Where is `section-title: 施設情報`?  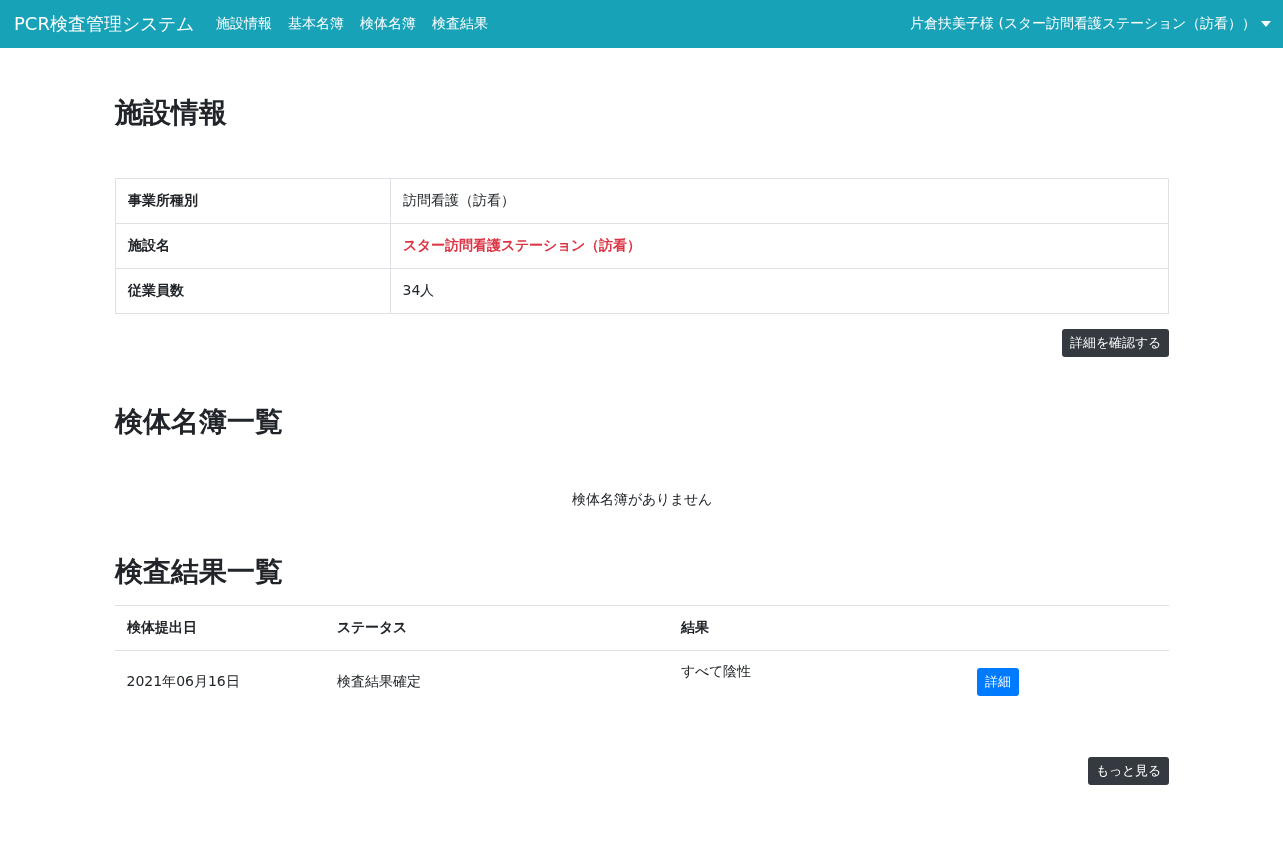
section-title: 施設情報 is located at coordinates (171, 113).